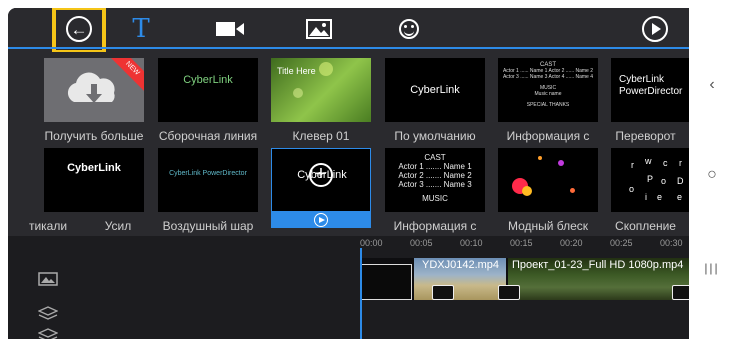 The width and height of the screenshot is (734, 339). I want to click on image-icon, so click(319, 29).